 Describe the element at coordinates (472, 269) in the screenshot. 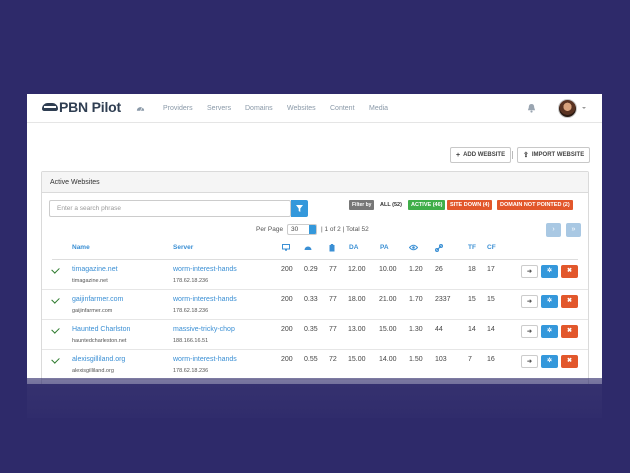

I see `tf-value: 18` at that location.